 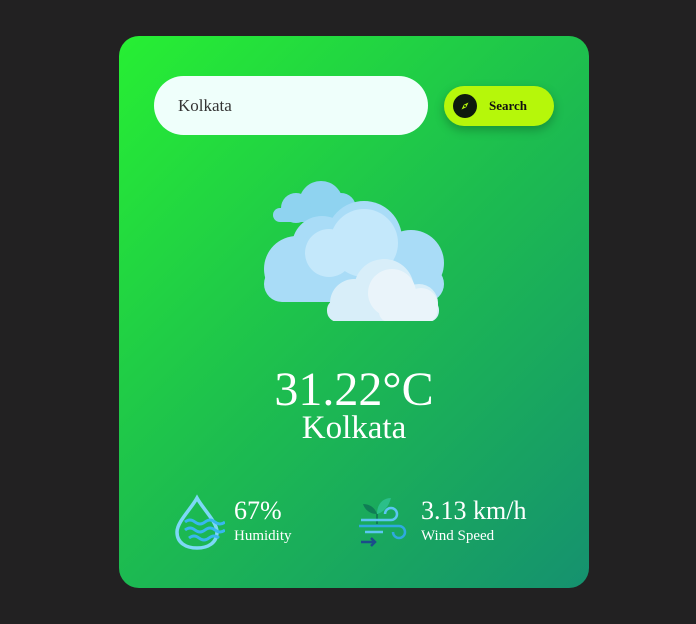 I want to click on search-button: Search, so click(x=499, y=106).